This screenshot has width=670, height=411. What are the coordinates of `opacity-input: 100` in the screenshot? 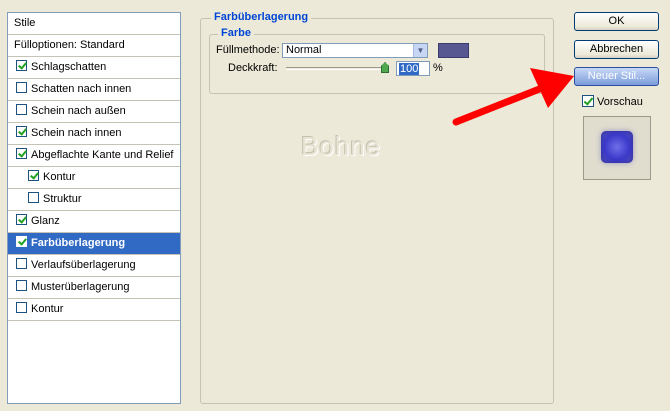 It's located at (413, 68).